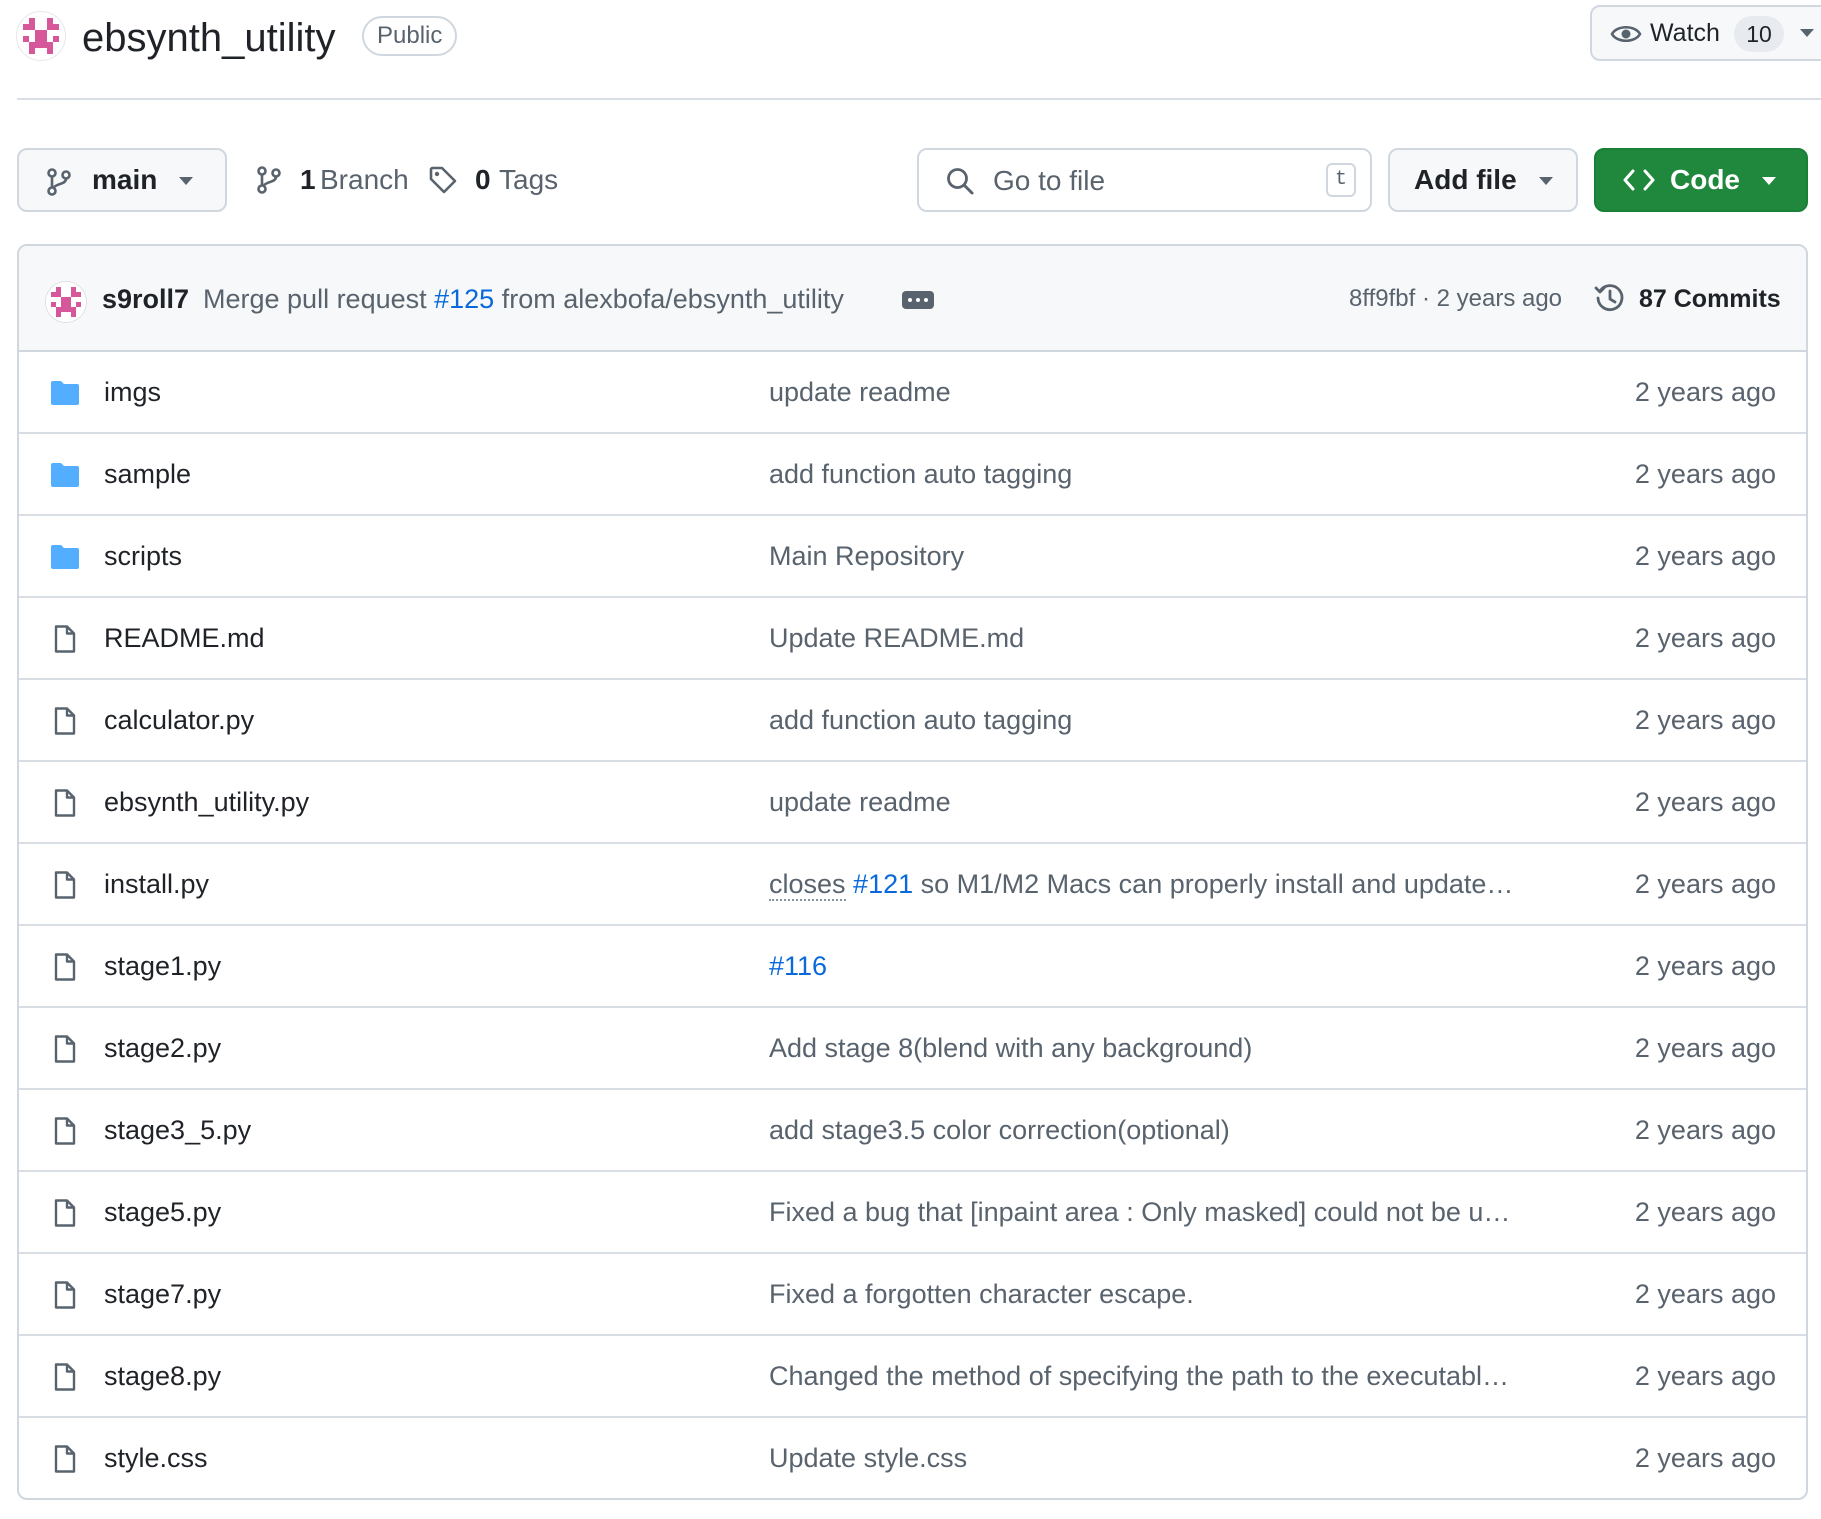 This screenshot has width=1821, height=1519. I want to click on commit-message-text: Add stage 8(blend with any background), so click(1010, 1048).